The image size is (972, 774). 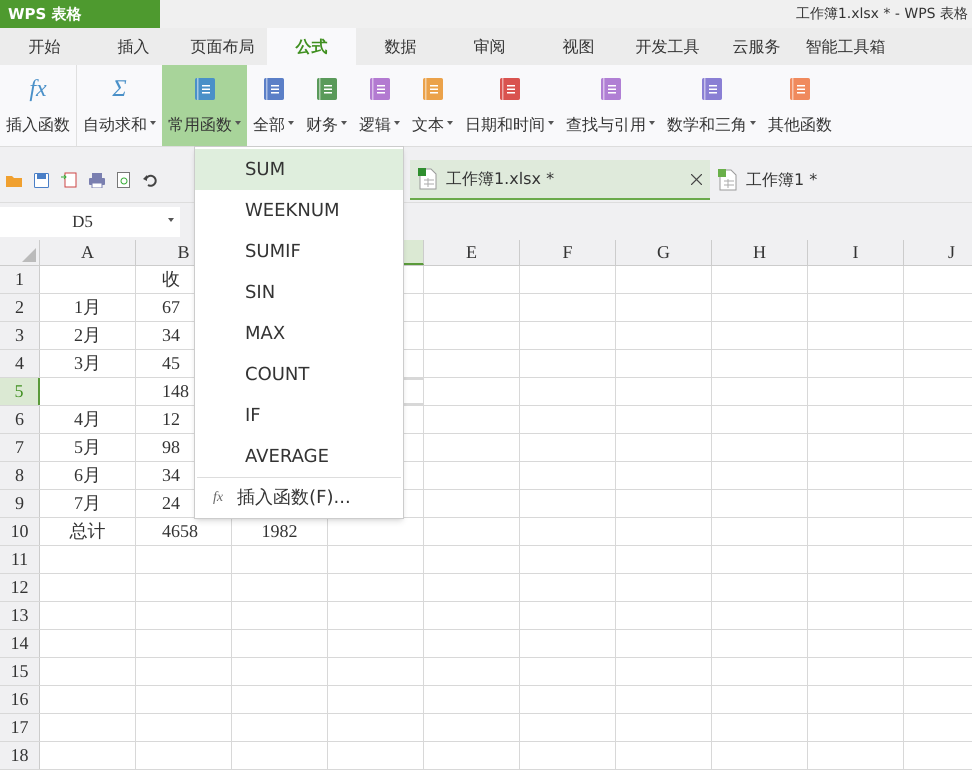 What do you see at coordinates (200, 125) in the screenshot?
I see `ribbon-label: 常用函数` at bounding box center [200, 125].